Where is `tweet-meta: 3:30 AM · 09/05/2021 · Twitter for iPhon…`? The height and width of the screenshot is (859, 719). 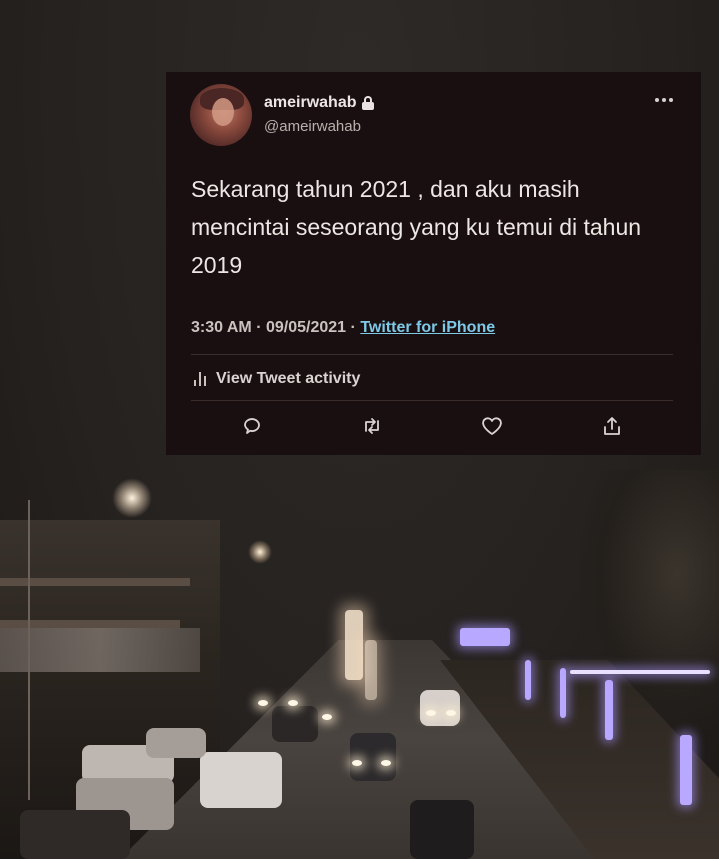
tweet-meta: 3:30 AM · 09/05/2021 · Twitter for iPhon… is located at coordinates (343, 328).